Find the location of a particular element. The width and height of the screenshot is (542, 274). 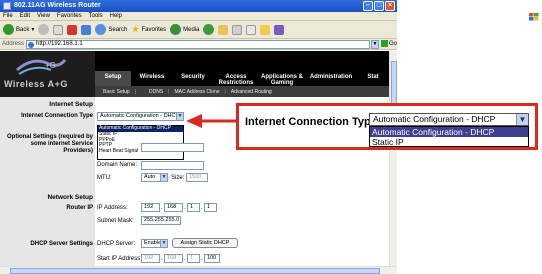

ie-page-icon is located at coordinates (7, 6).